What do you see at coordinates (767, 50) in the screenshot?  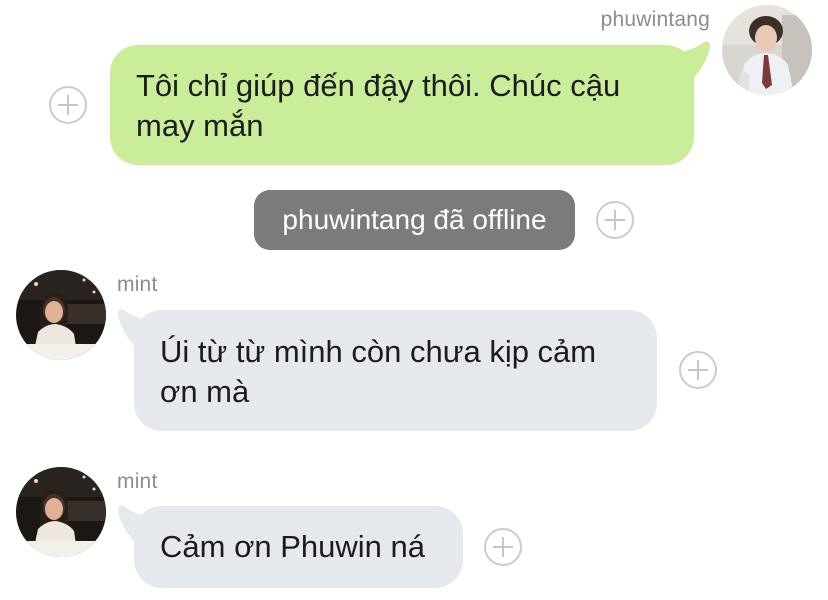 I see `avatar-phuwintang` at bounding box center [767, 50].